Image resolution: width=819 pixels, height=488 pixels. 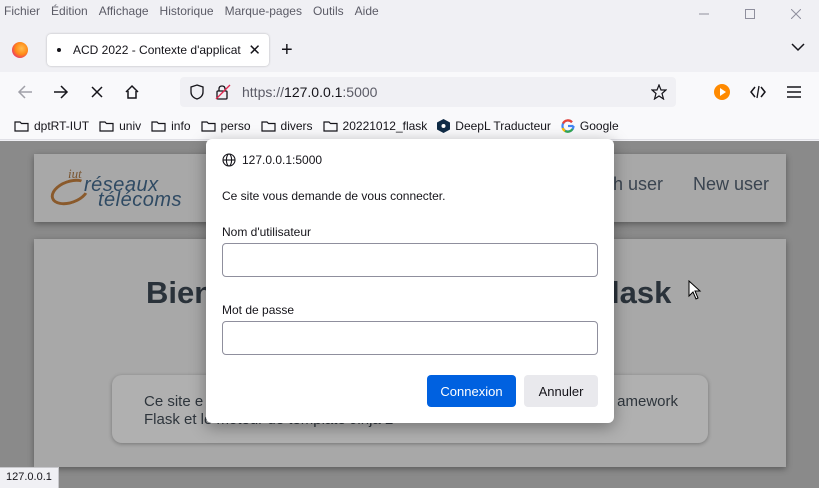 What do you see at coordinates (266, 232) in the screenshot?
I see `username-label: Nom d'utilisateur` at bounding box center [266, 232].